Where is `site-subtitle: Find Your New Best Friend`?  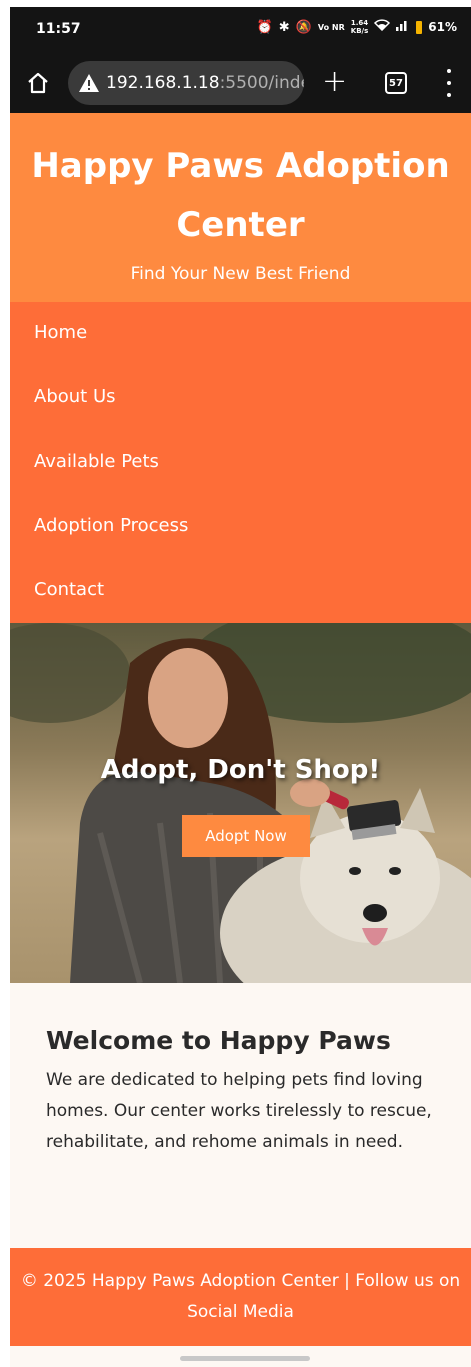 site-subtitle: Find Your New Best Friend is located at coordinates (240, 274).